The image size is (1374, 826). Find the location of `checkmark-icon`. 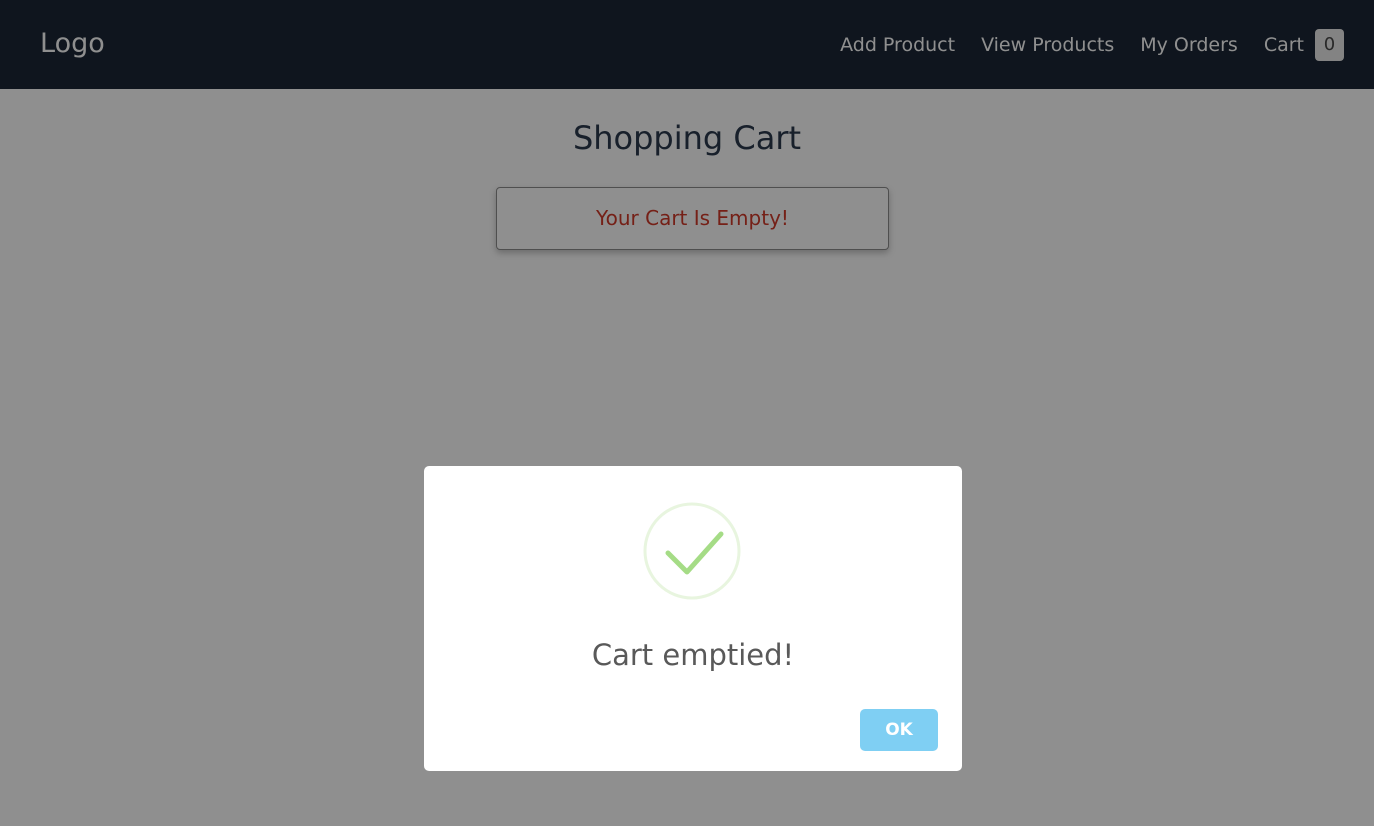

checkmark-icon is located at coordinates (692, 551).